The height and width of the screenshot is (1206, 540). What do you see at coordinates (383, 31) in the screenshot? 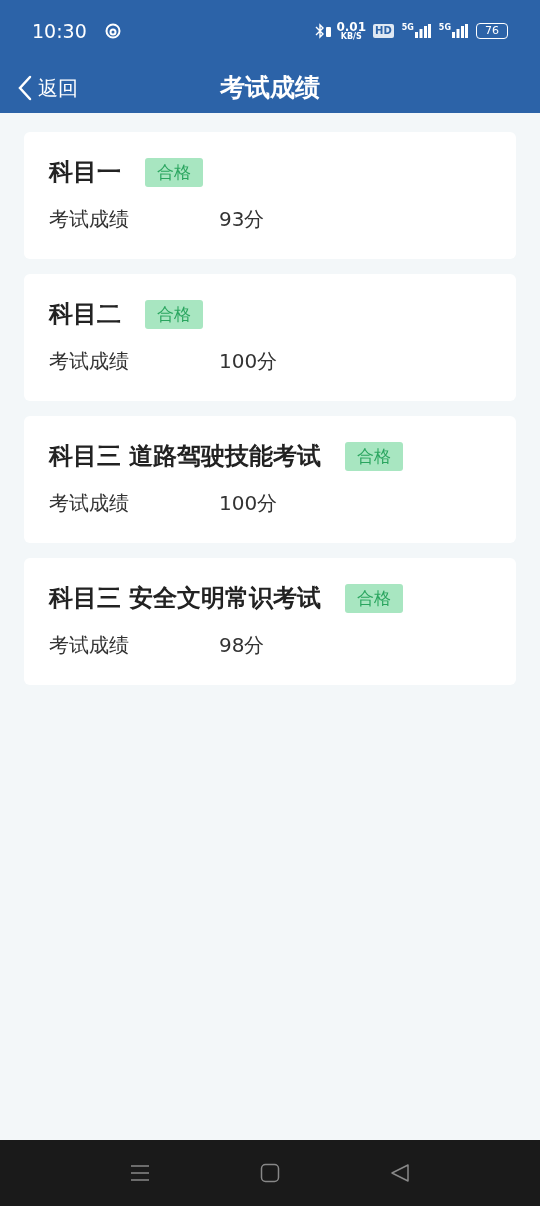
I see `hd-icon: HD` at bounding box center [383, 31].